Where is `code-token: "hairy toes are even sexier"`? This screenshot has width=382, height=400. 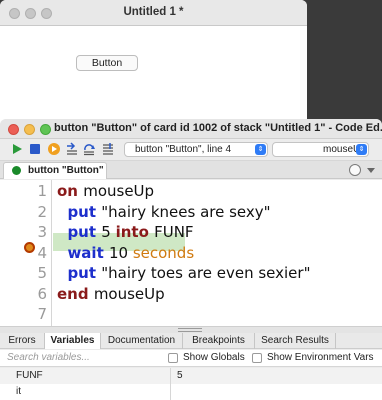 code-token: "hairy toes are even sexier" is located at coordinates (206, 273).